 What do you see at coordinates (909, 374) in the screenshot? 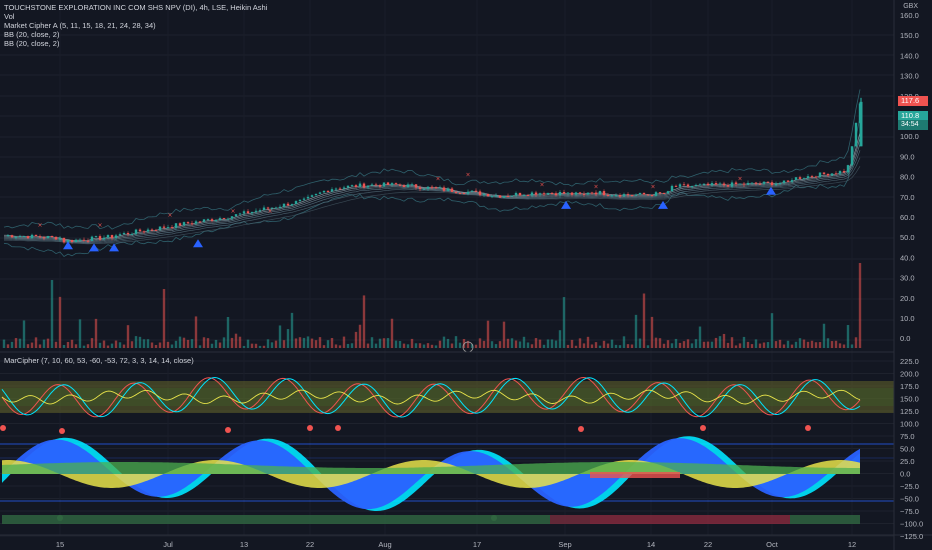
I see `oscillator-tick-label: 200.0` at bounding box center [909, 374].